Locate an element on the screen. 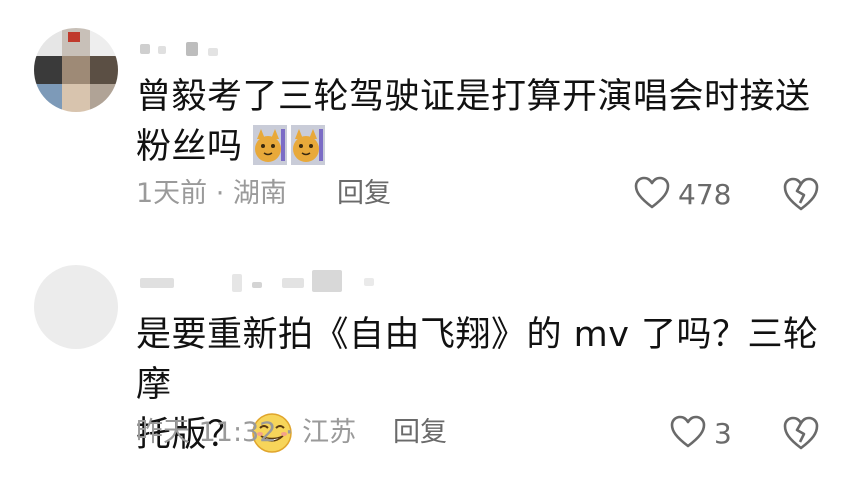 The image size is (849, 496). time-location: 1天前 · 湖南 is located at coordinates (211, 193).